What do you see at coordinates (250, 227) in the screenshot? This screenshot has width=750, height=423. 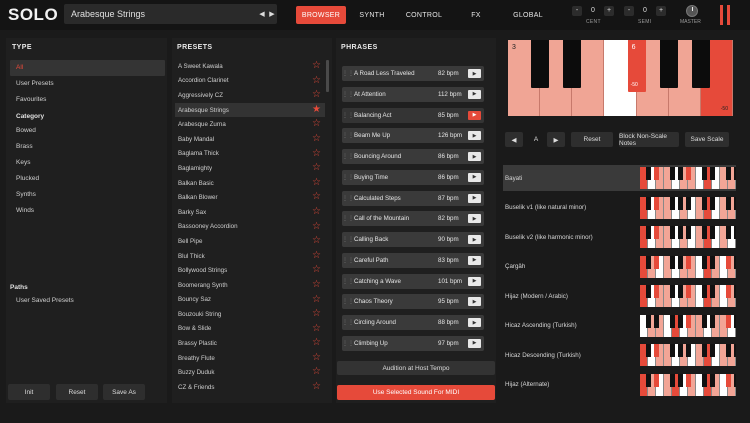 I see `preset-item: Bassooney Accordion ☆` at bounding box center [250, 227].